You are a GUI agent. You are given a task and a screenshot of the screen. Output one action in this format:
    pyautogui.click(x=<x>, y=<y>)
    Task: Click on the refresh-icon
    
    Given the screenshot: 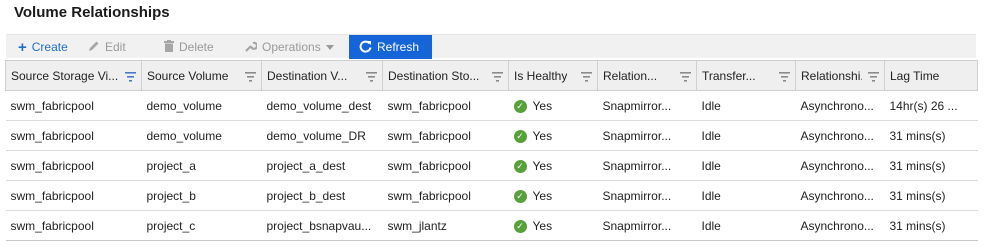 What is the action you would take?
    pyautogui.click(x=365, y=47)
    